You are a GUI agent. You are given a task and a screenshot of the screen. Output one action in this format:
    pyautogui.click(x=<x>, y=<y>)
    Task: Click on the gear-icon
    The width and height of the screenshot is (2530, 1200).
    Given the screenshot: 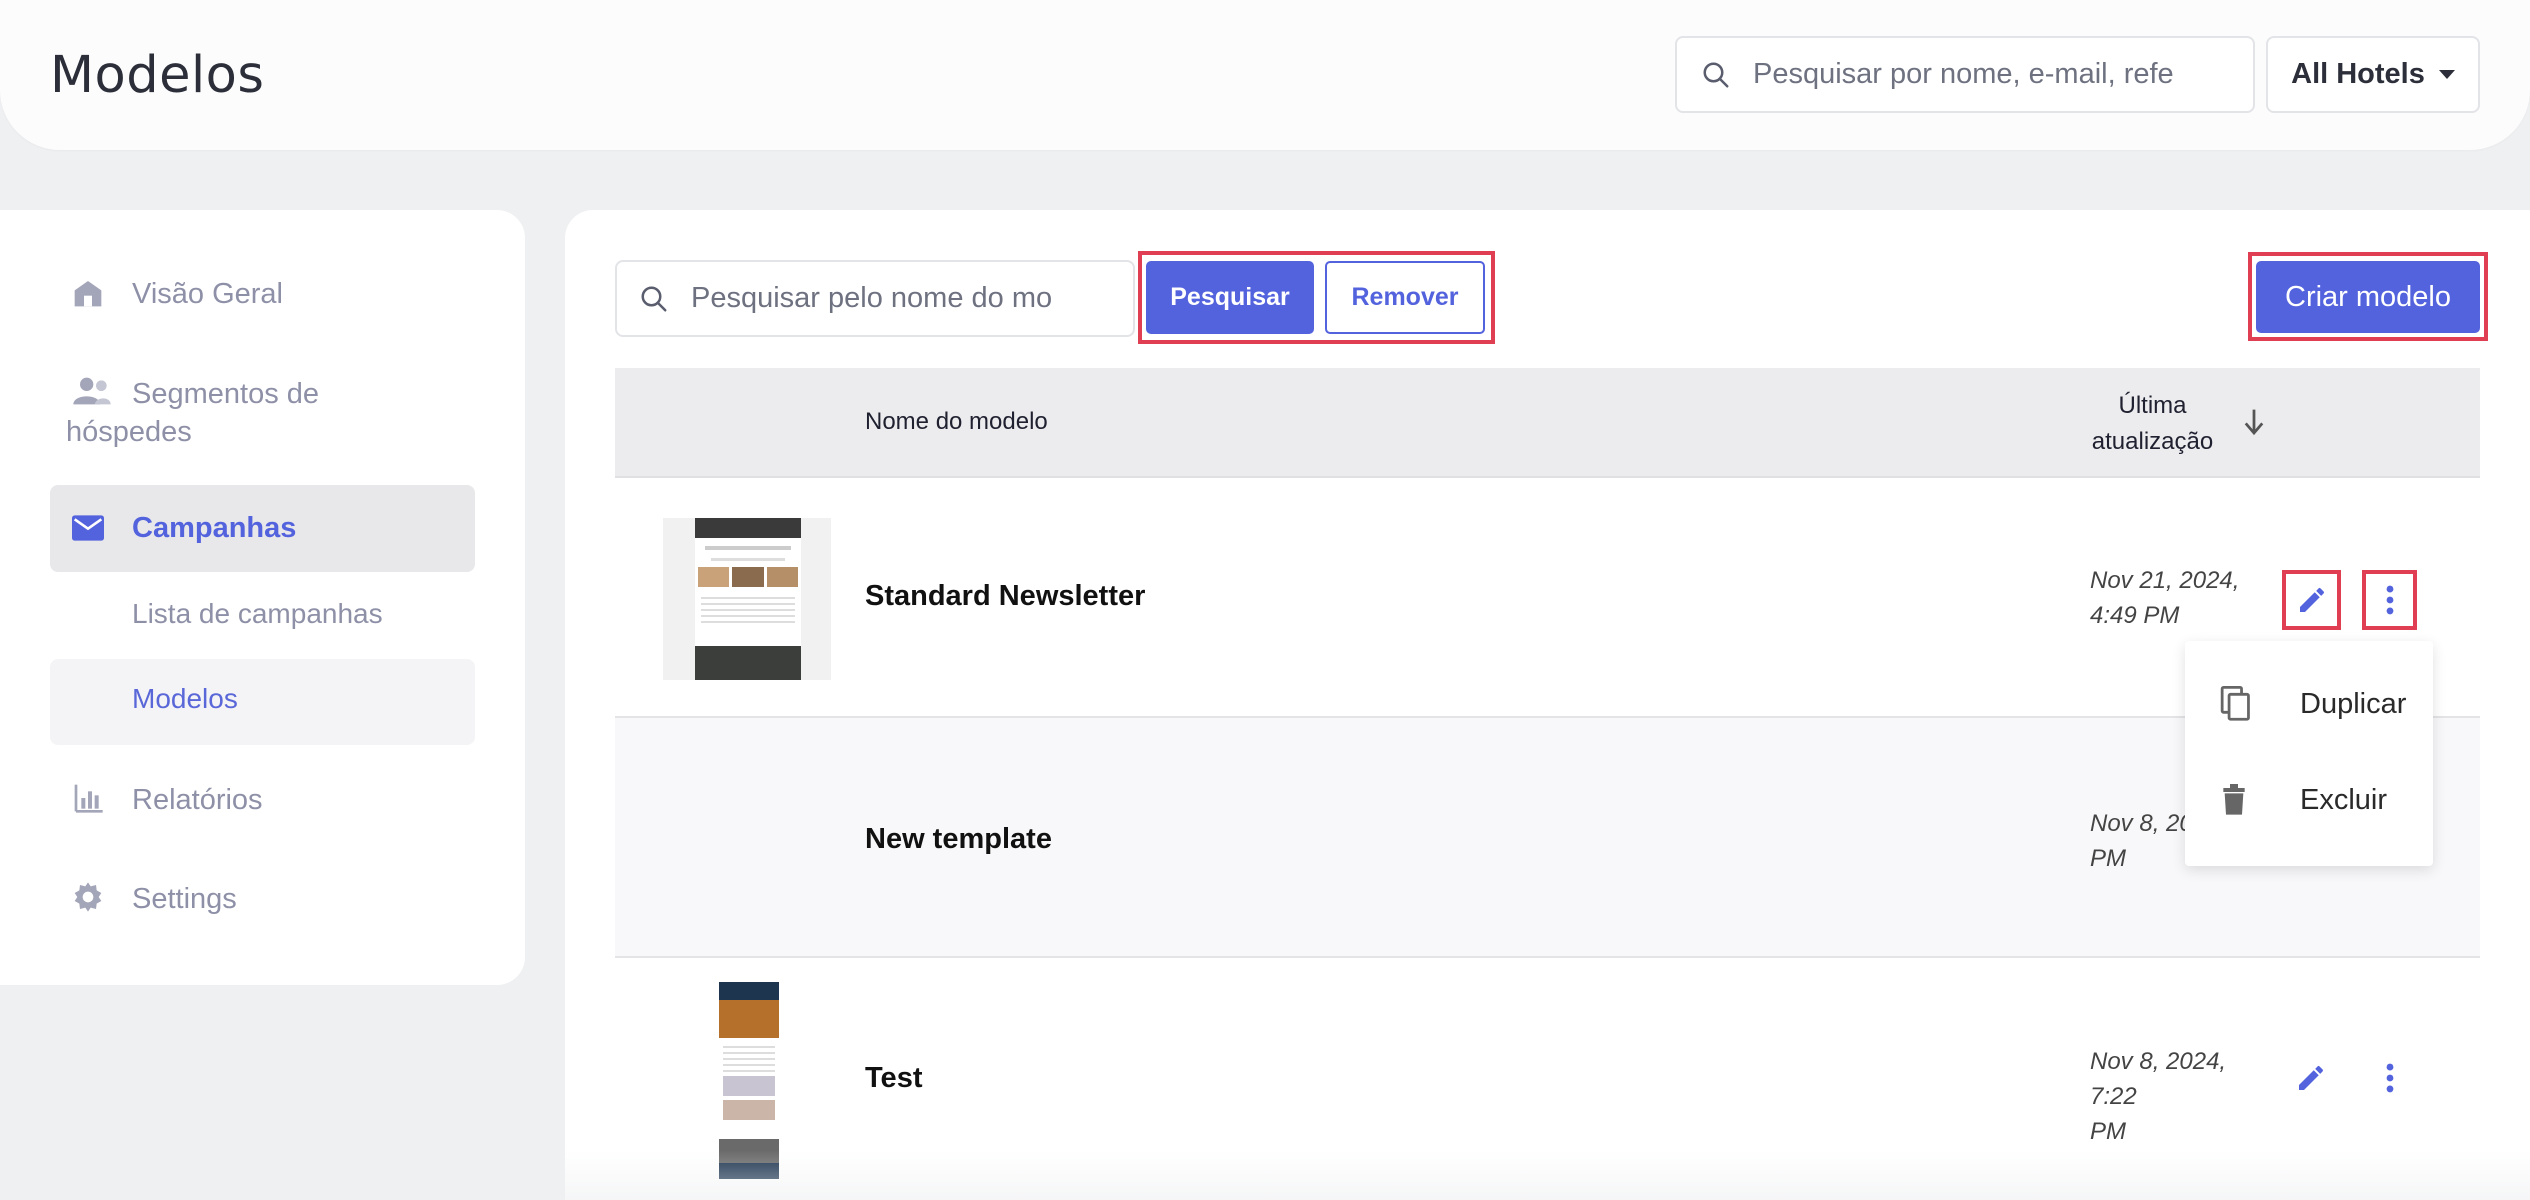 What is the action you would take?
    pyautogui.click(x=88, y=897)
    